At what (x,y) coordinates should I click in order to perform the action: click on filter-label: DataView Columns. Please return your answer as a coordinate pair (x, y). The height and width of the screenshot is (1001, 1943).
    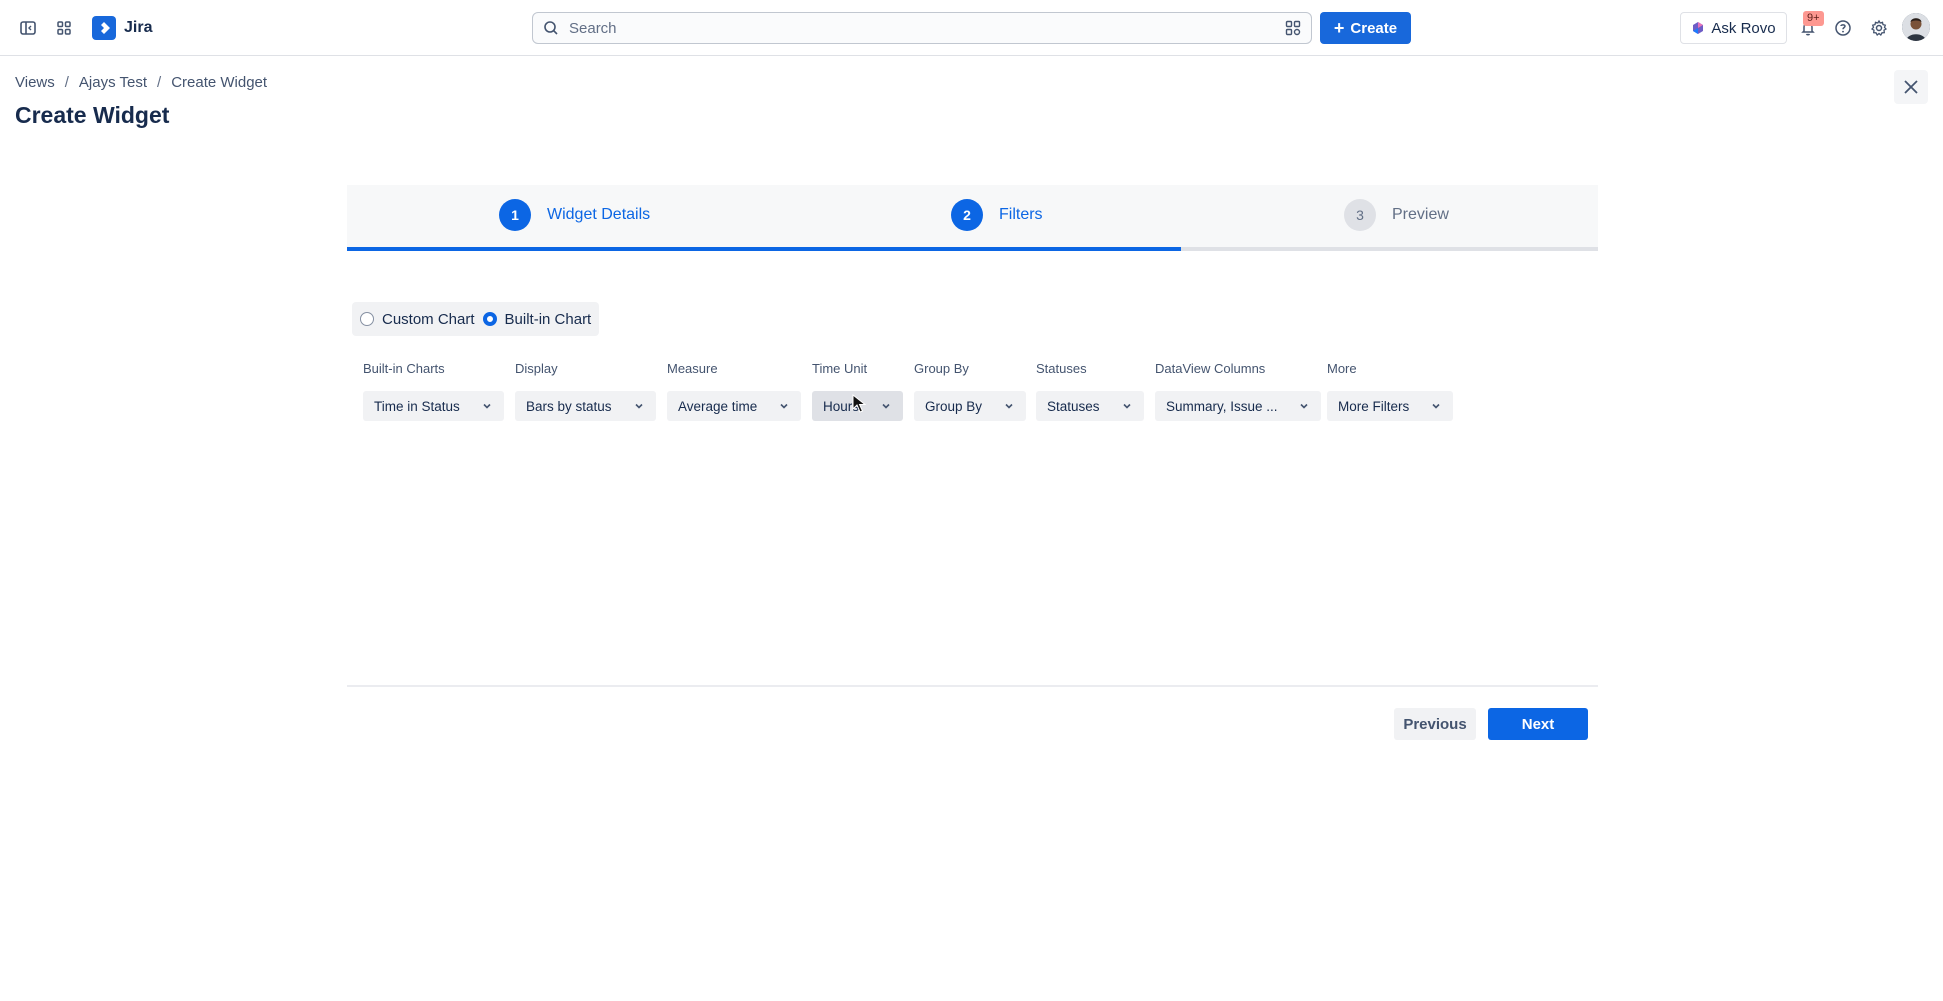
    Looking at the image, I should click on (1210, 368).